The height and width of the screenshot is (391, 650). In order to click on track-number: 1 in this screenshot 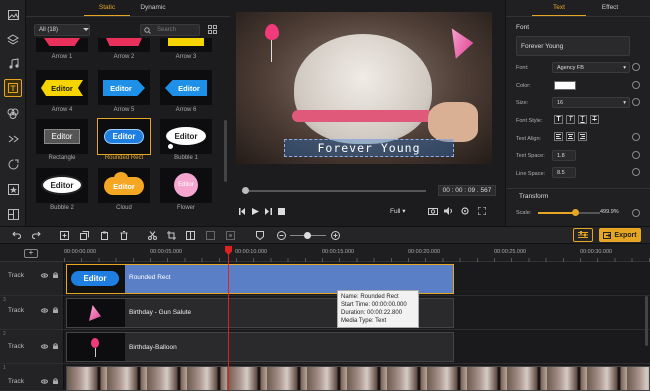, I will do `click(4, 368)`.